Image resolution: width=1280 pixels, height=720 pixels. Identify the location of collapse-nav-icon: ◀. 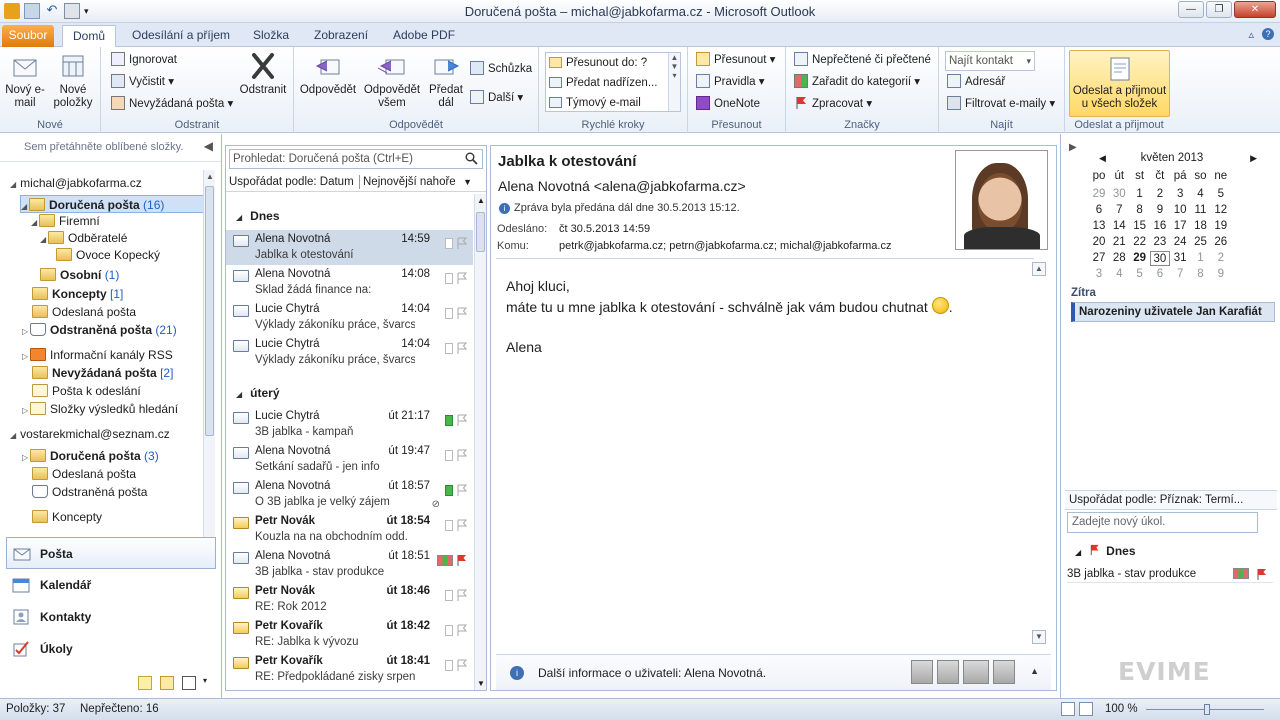
(208, 146).